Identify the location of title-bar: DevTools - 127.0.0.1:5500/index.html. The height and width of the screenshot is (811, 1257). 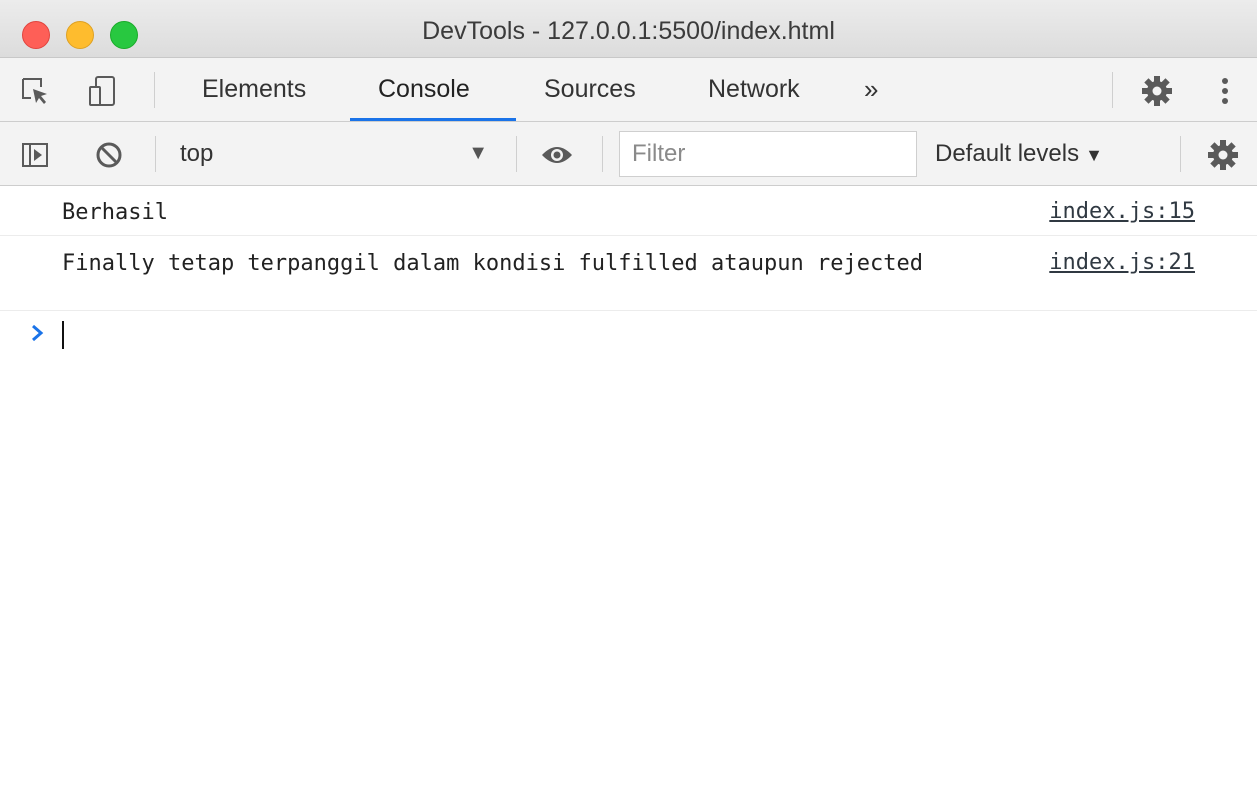
(628, 29).